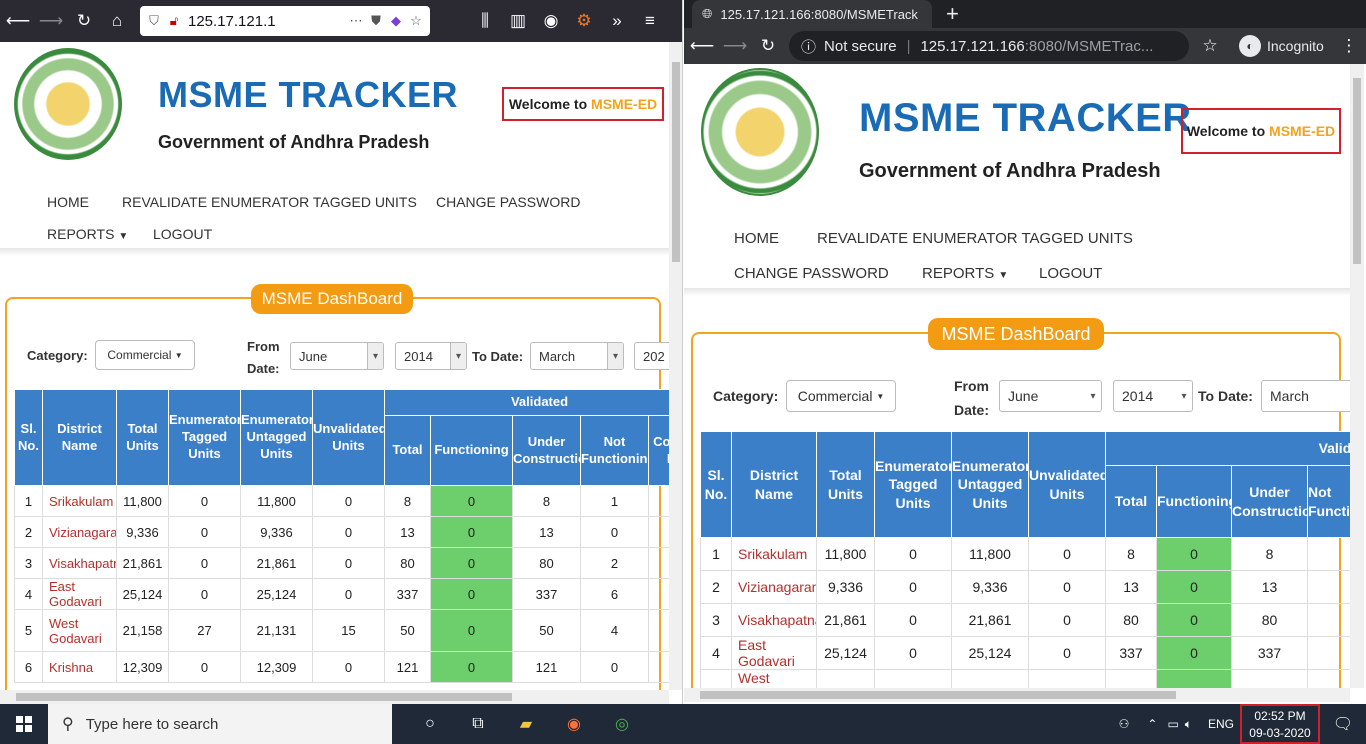 The image size is (1366, 744). What do you see at coordinates (971, 386) in the screenshot?
I see `from-label-1: From` at bounding box center [971, 386].